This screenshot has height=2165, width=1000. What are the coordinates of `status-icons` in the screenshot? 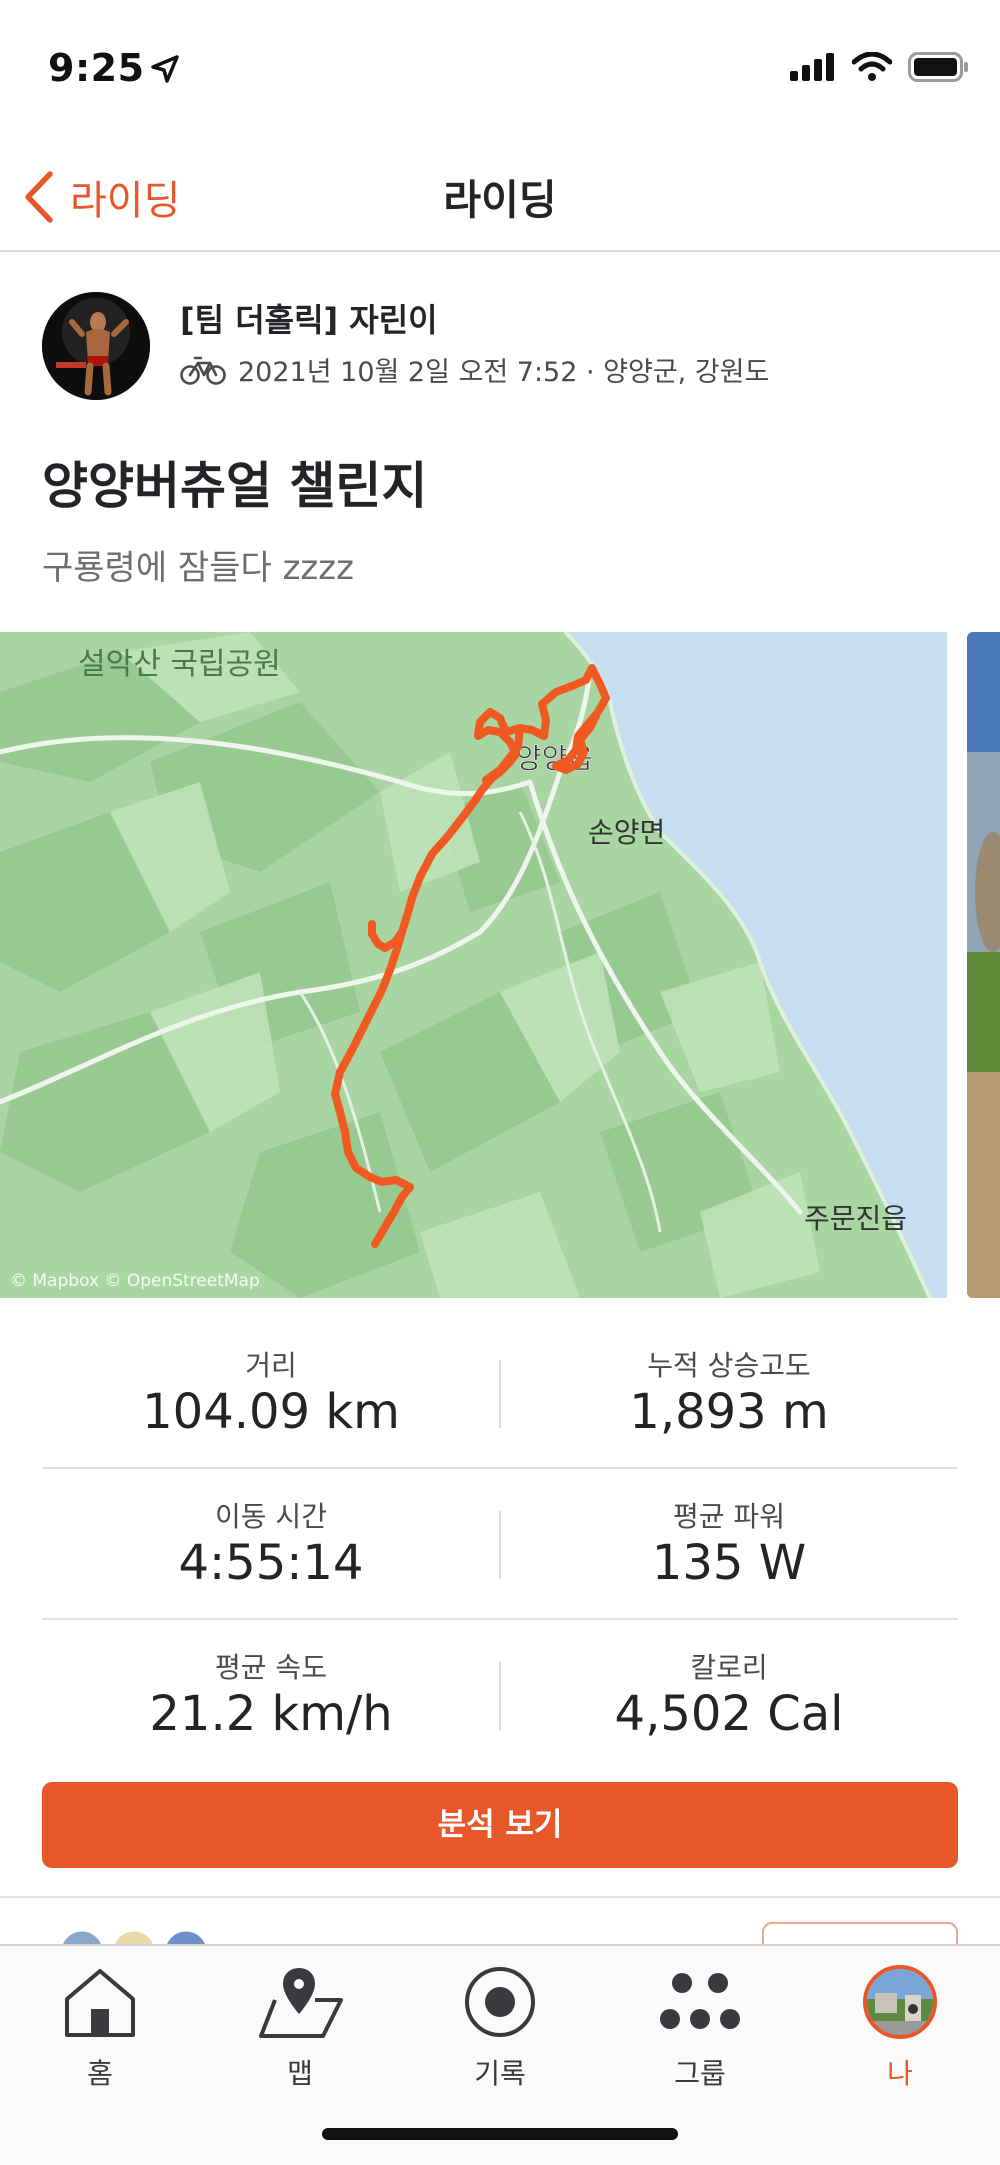 It's located at (880, 67).